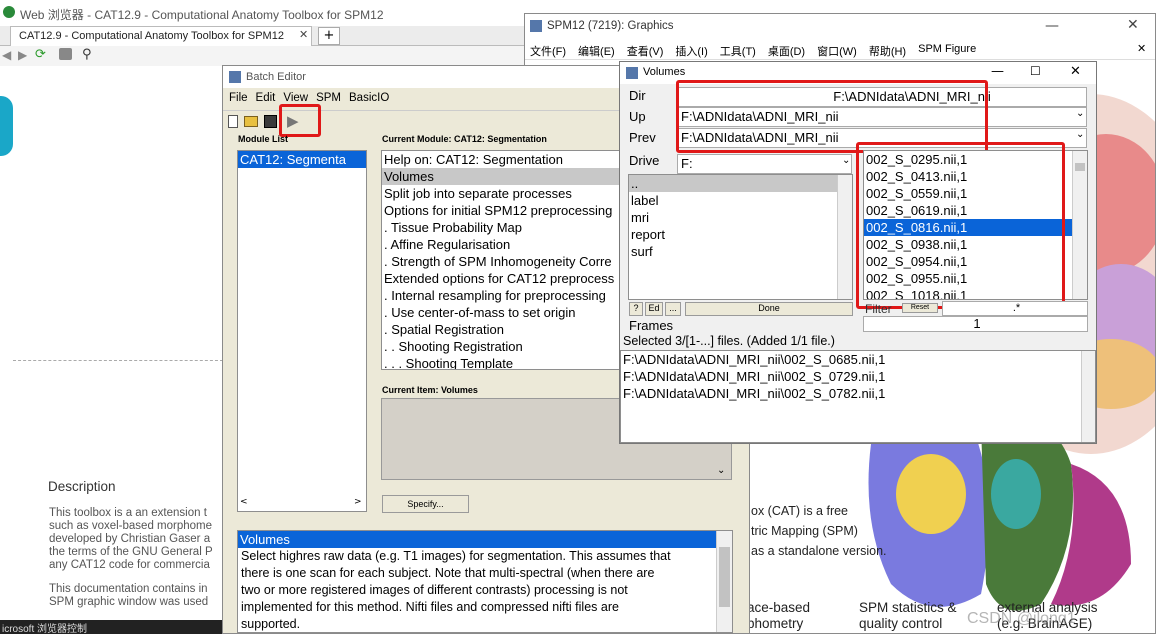 This screenshot has width=1156, height=635. Describe the element at coordinates (654, 309) in the screenshot. I see `edit-button: Ed` at that location.